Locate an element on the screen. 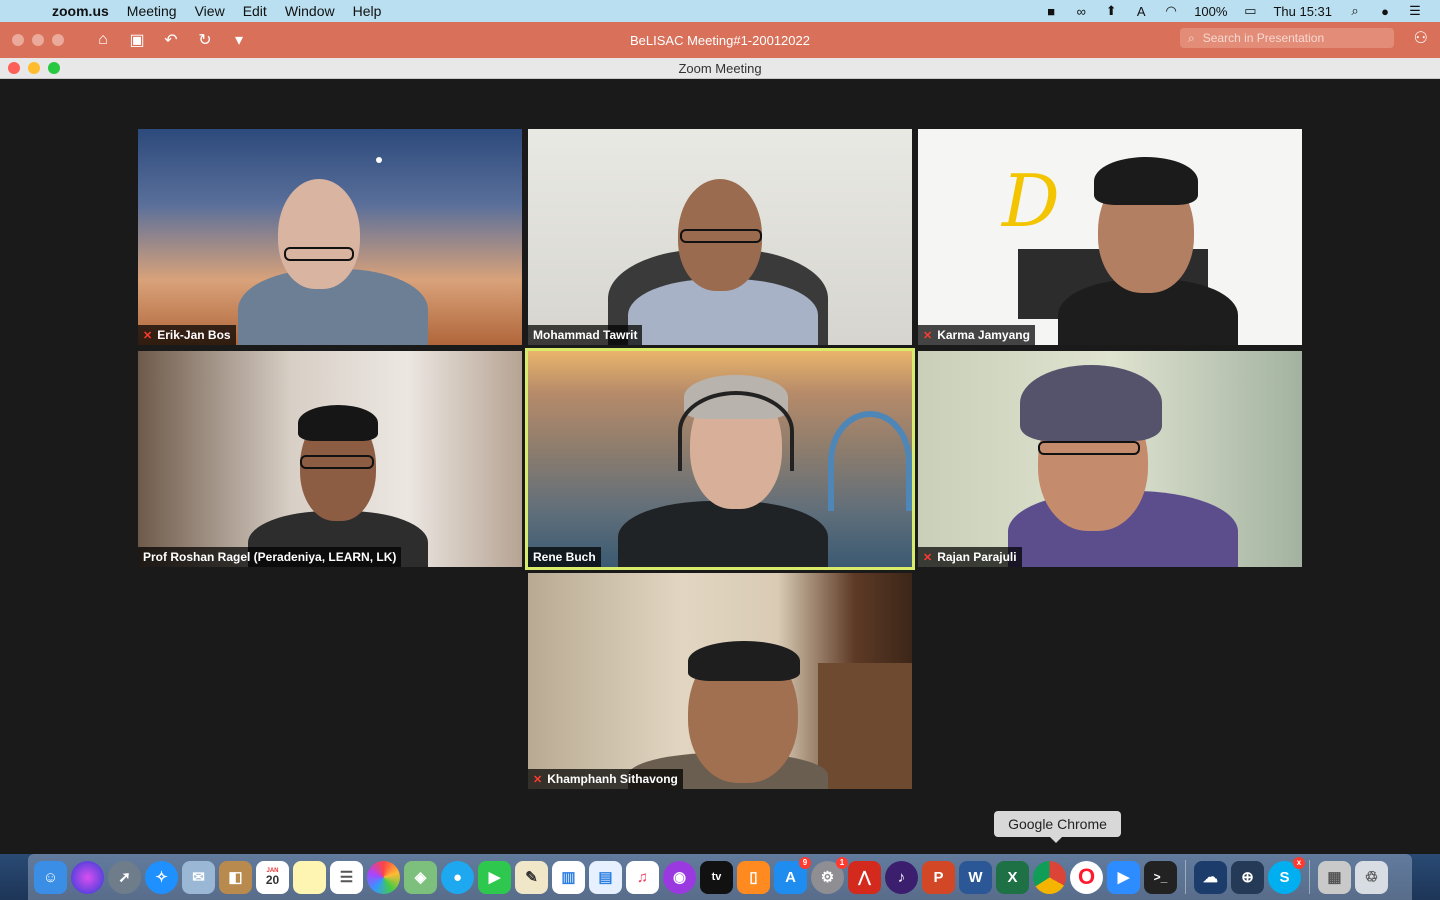 The image size is (1440, 900). word-icon: W is located at coordinates (975, 877).